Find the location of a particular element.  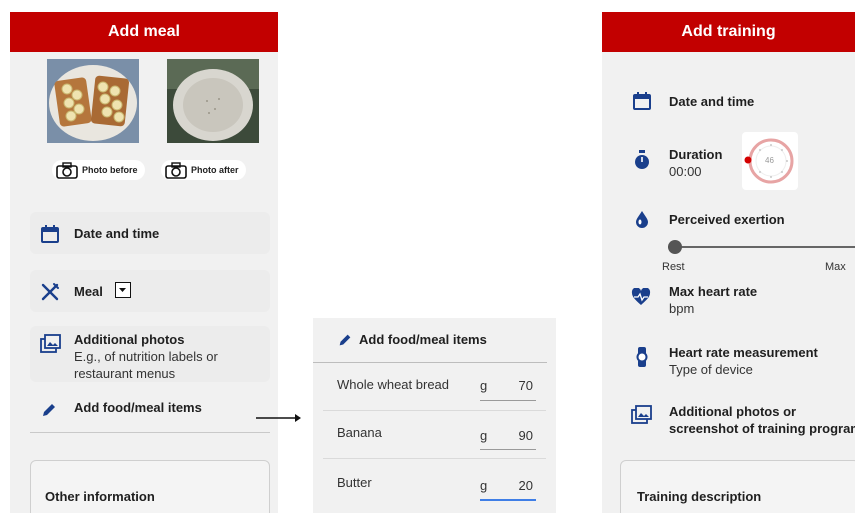

food-item-qty-input: 70 is located at coordinates (523, 385).